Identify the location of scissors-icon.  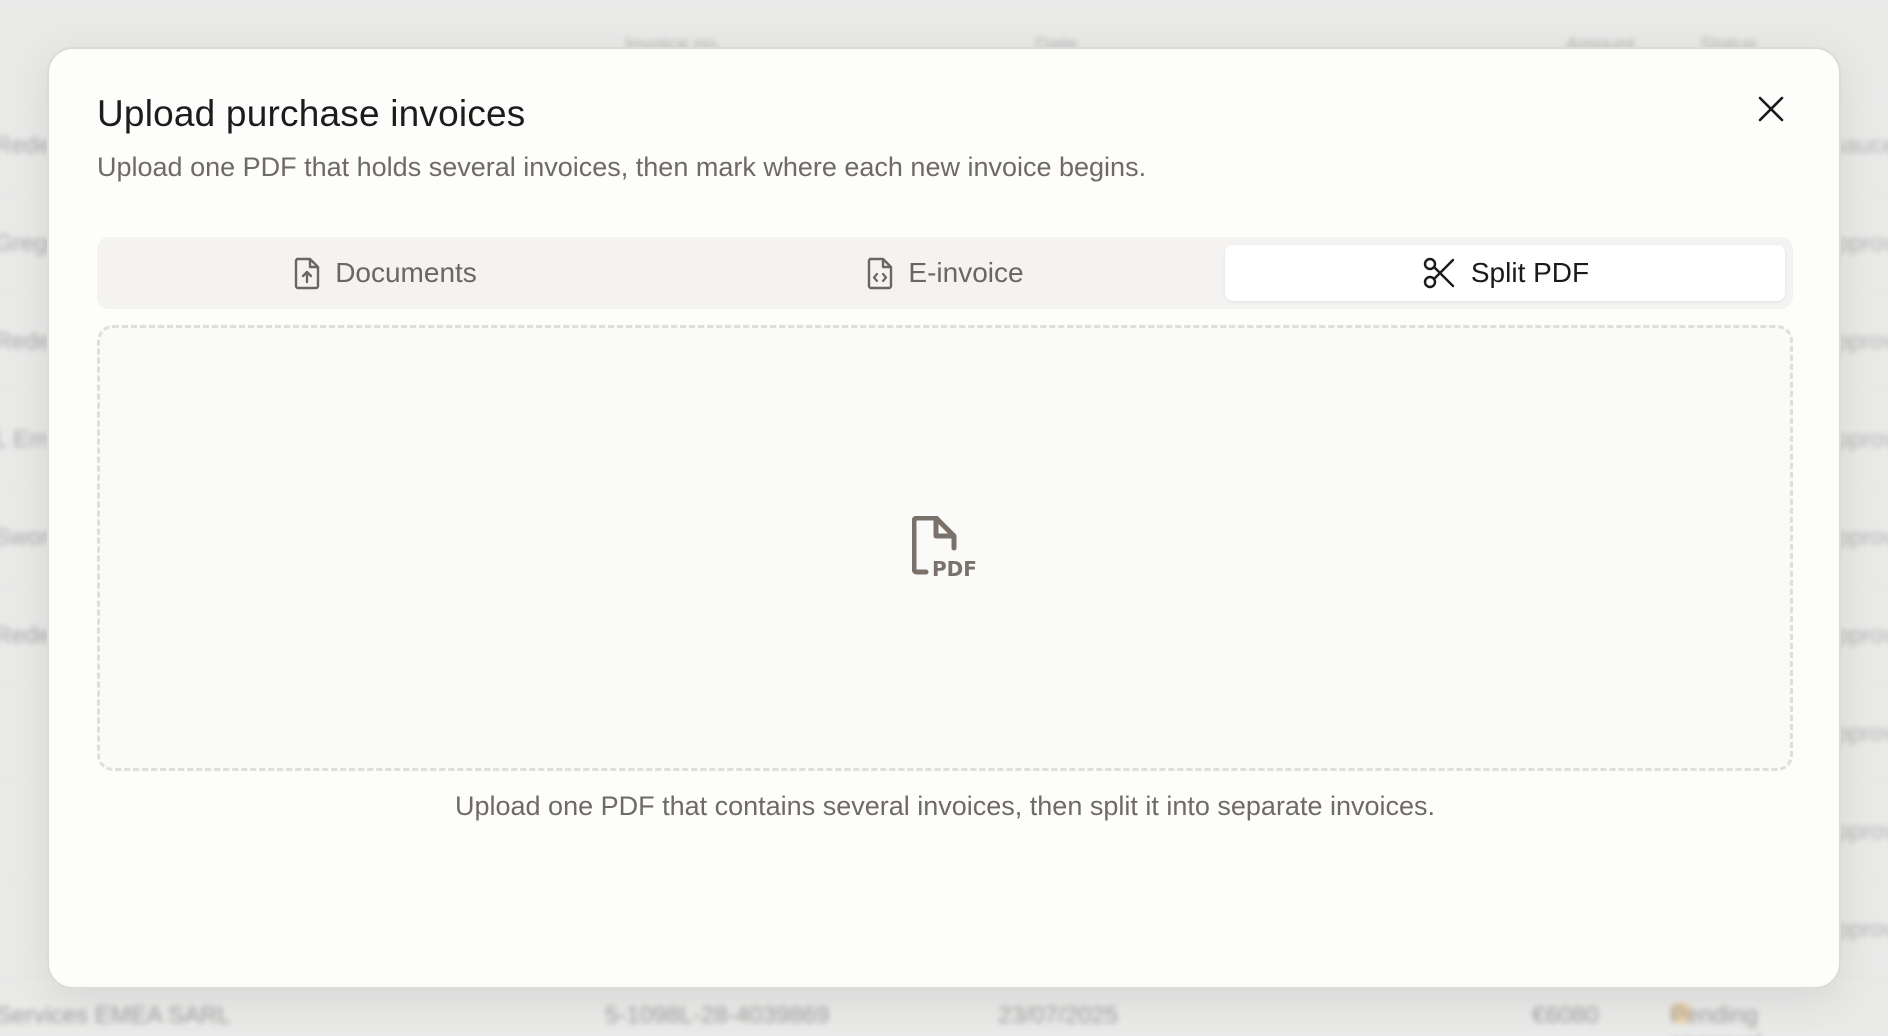
(1439, 273).